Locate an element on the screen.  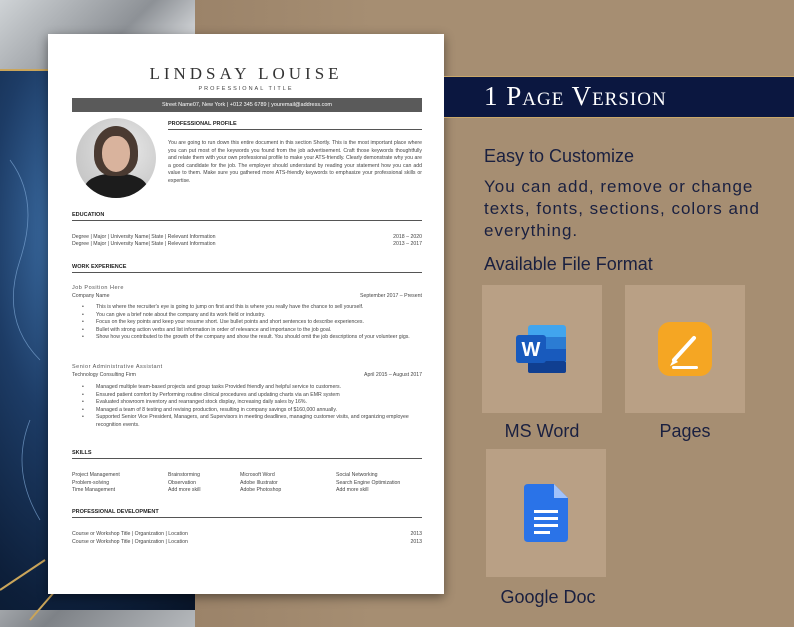
customize-heading: Easy to Customize is located at coordinates (559, 156).